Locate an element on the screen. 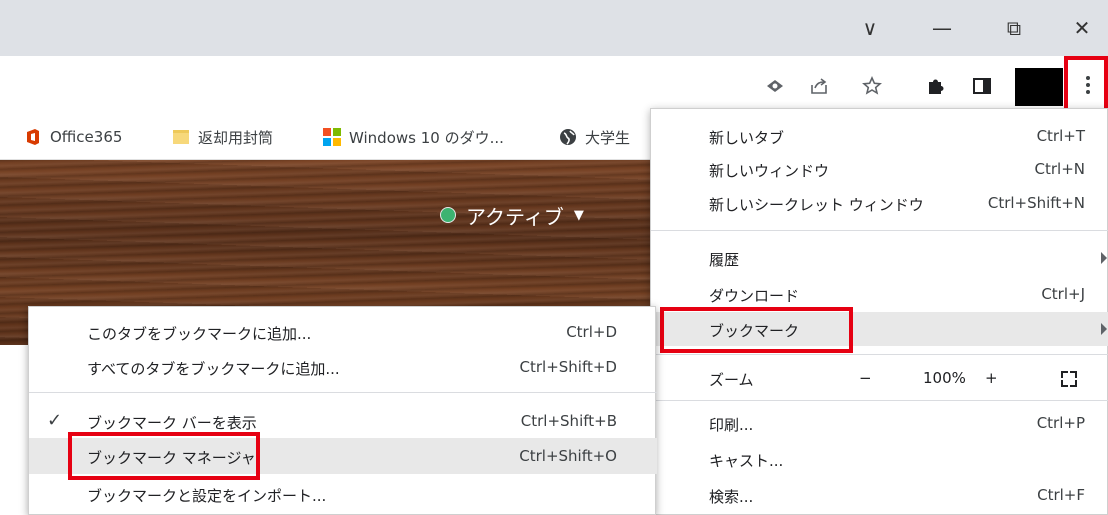  office-icon is located at coordinates (33, 137).